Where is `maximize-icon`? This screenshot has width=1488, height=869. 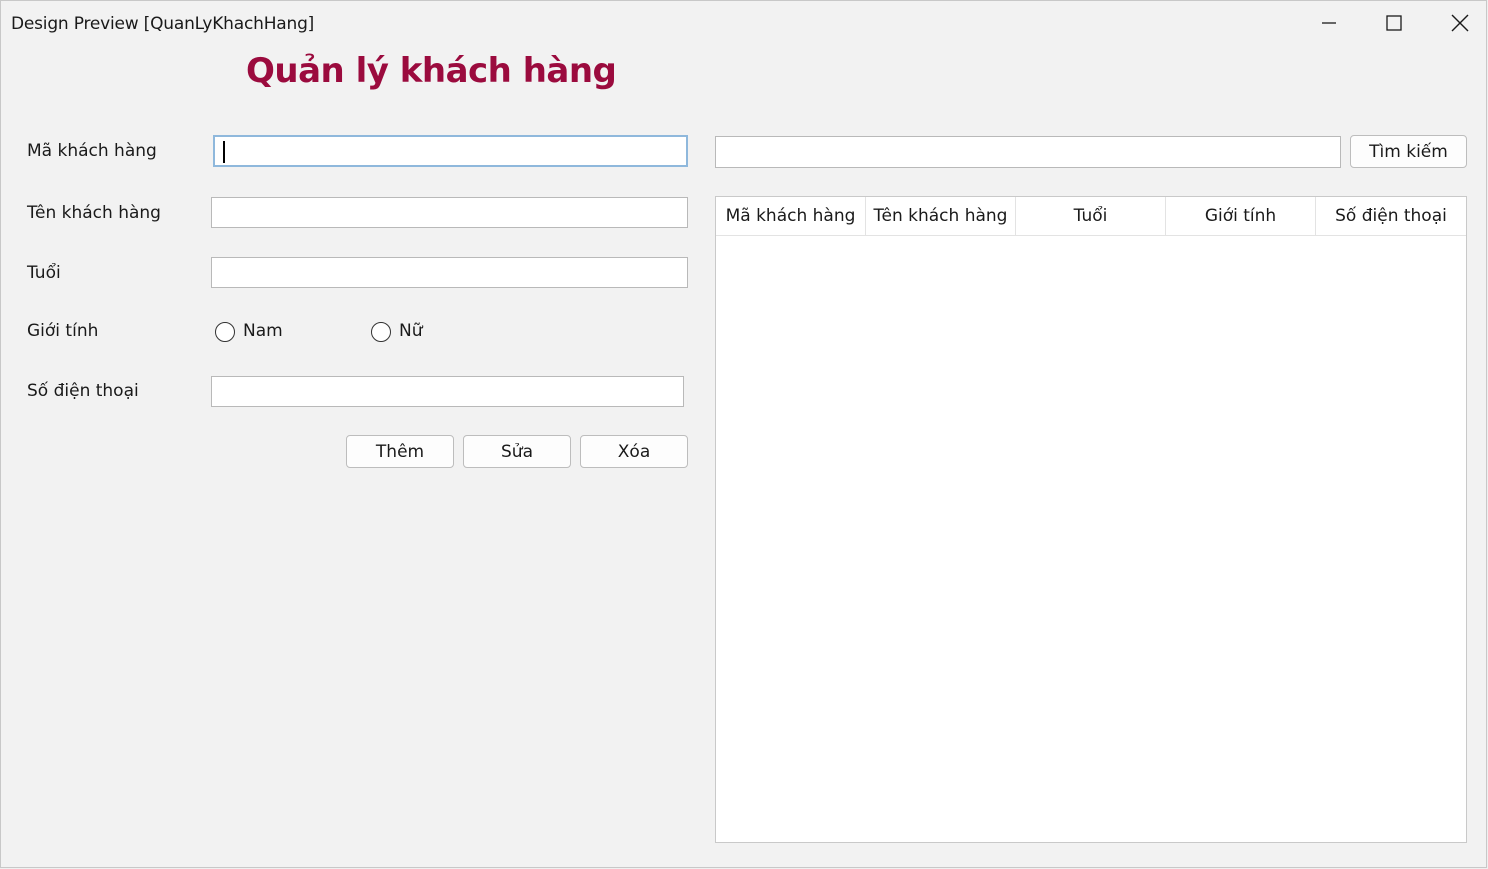 maximize-icon is located at coordinates (1394, 23).